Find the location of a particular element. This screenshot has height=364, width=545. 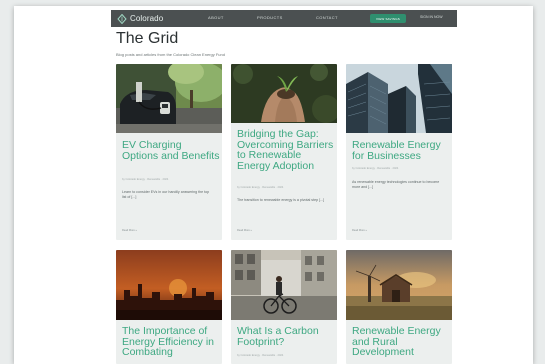

nav-link-products: PRODUCTS is located at coordinates (270, 17).